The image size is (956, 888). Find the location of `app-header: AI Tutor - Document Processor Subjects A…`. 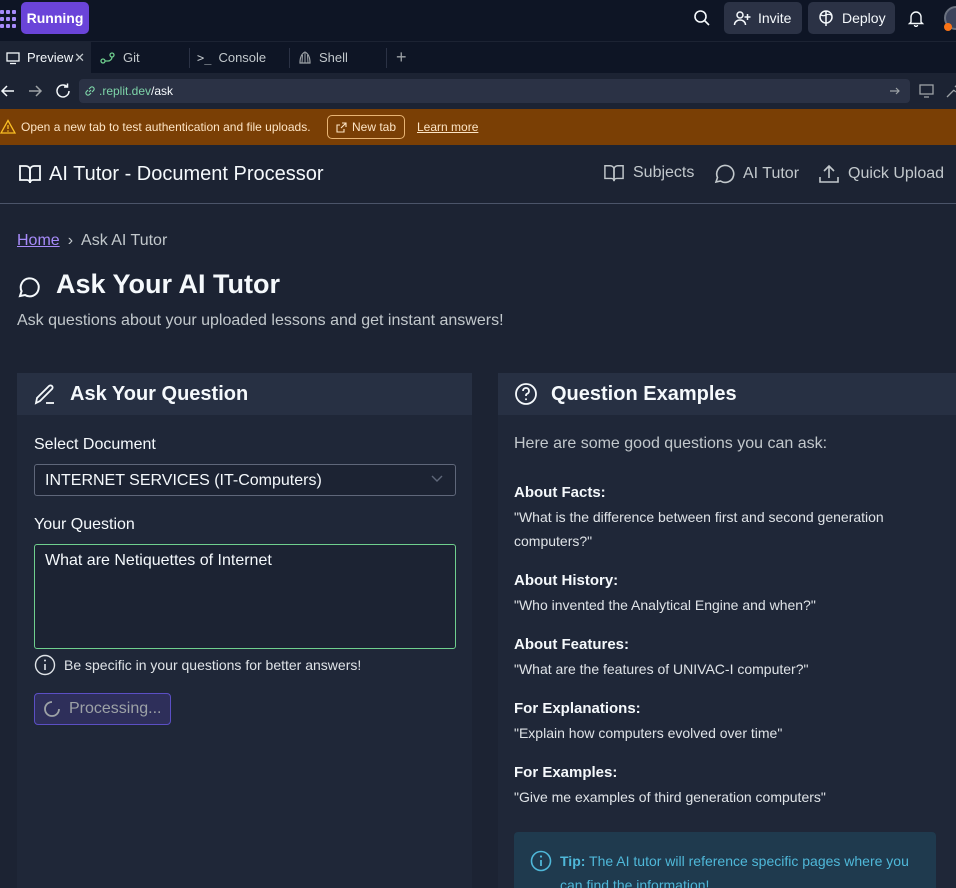

app-header: AI Tutor - Document Processor Subjects A… is located at coordinates (478, 174).